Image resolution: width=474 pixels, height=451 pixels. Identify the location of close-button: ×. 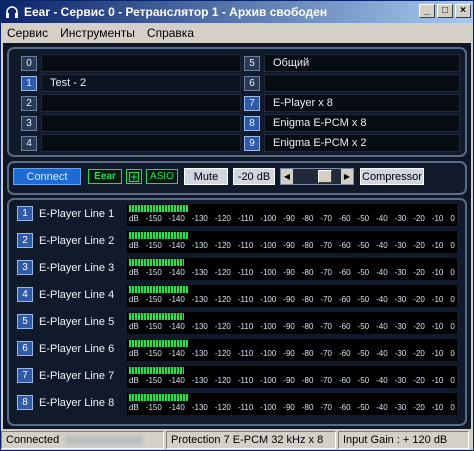
(463, 11).